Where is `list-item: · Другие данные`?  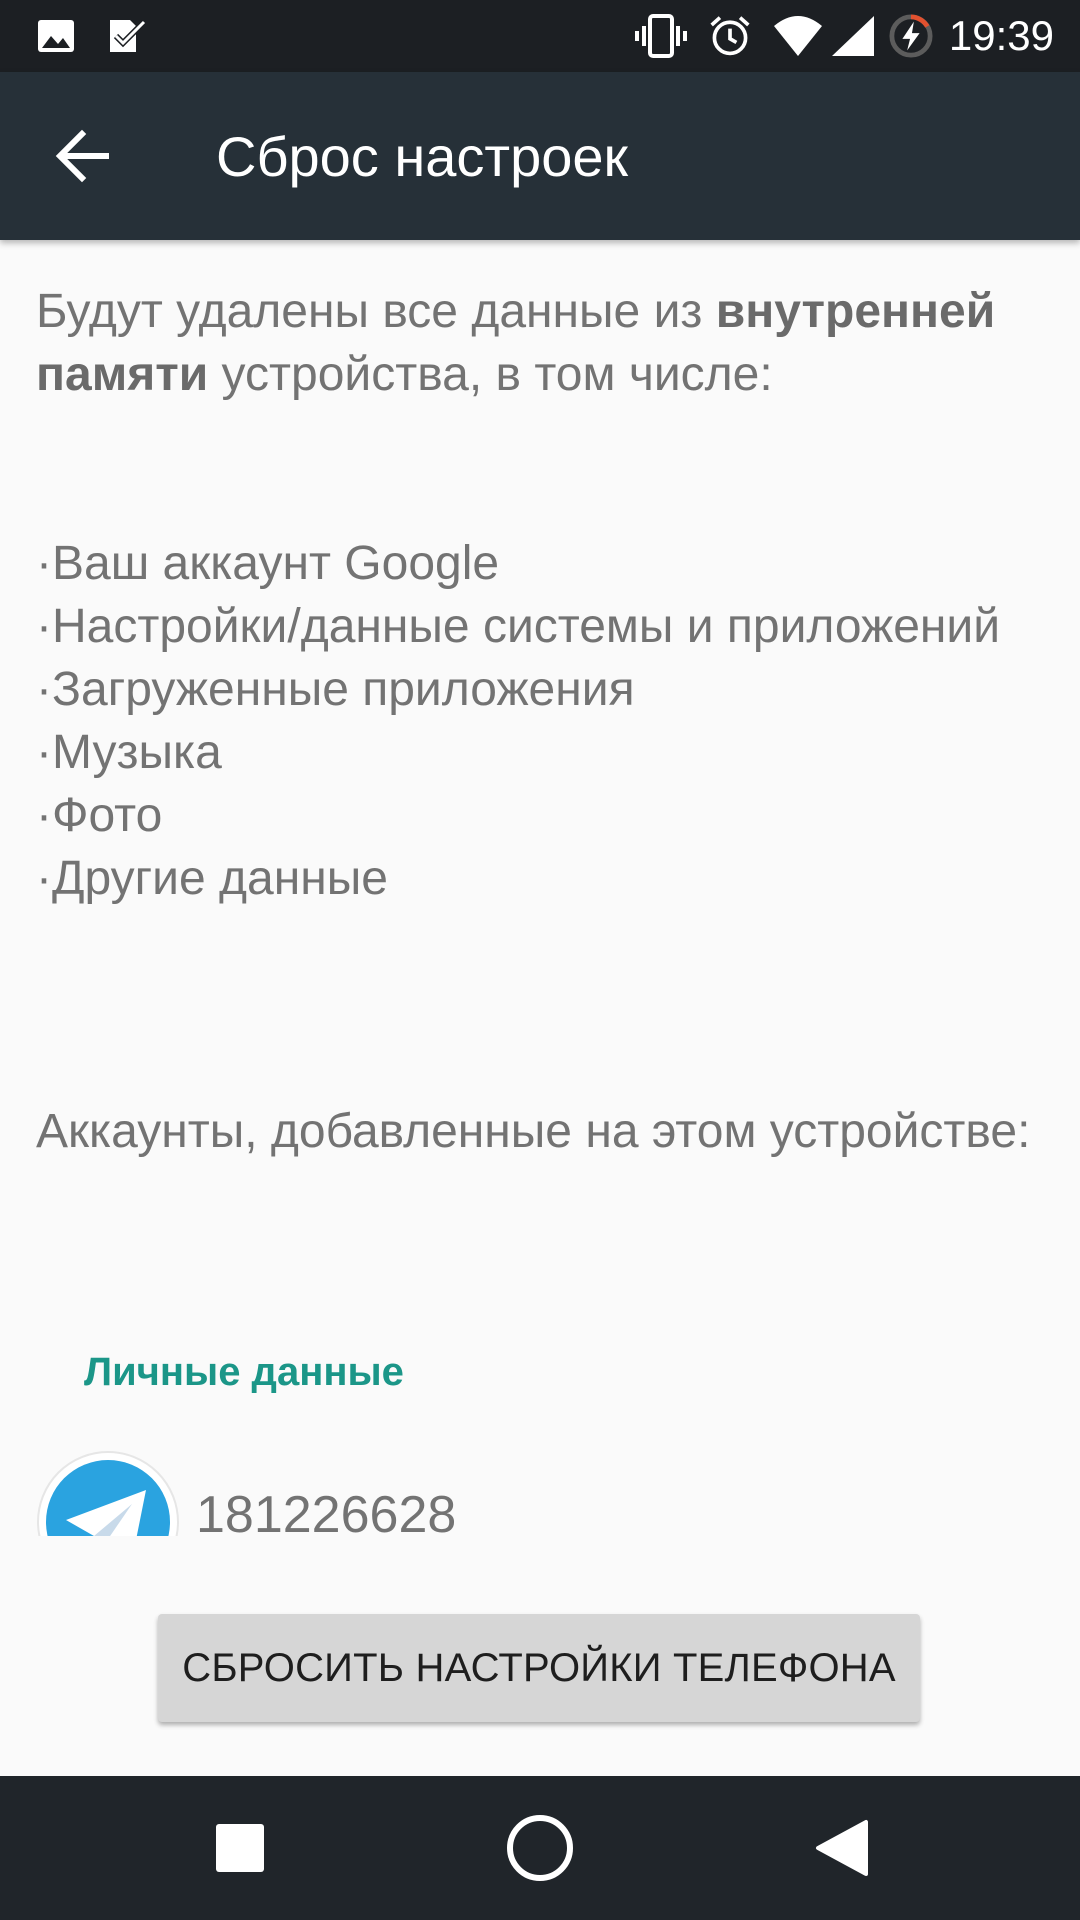
list-item: · Другие данные is located at coordinates (541, 878).